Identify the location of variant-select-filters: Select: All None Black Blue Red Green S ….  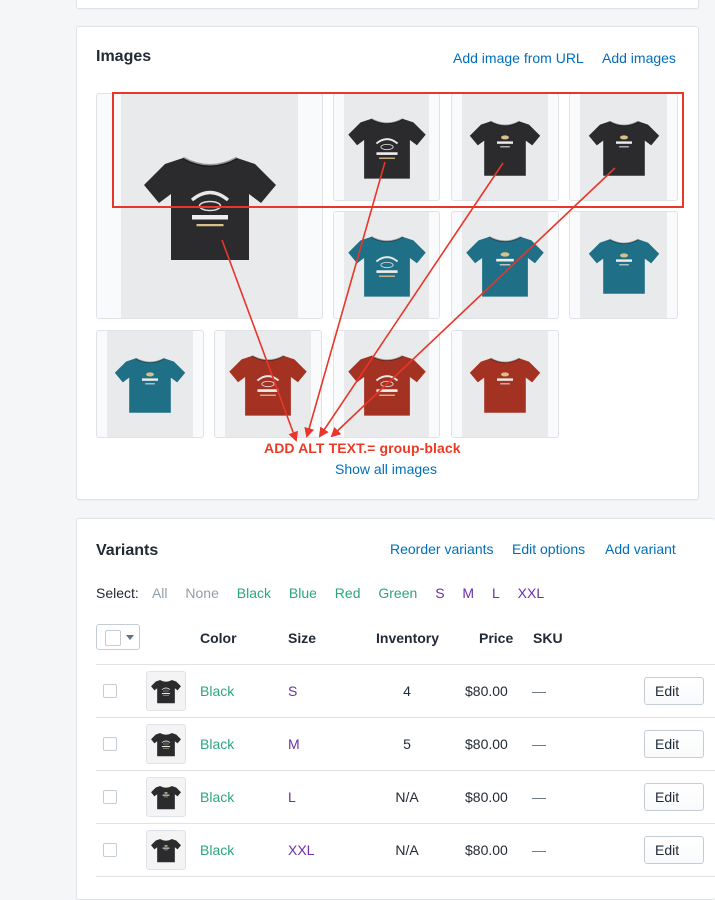
(327, 593).